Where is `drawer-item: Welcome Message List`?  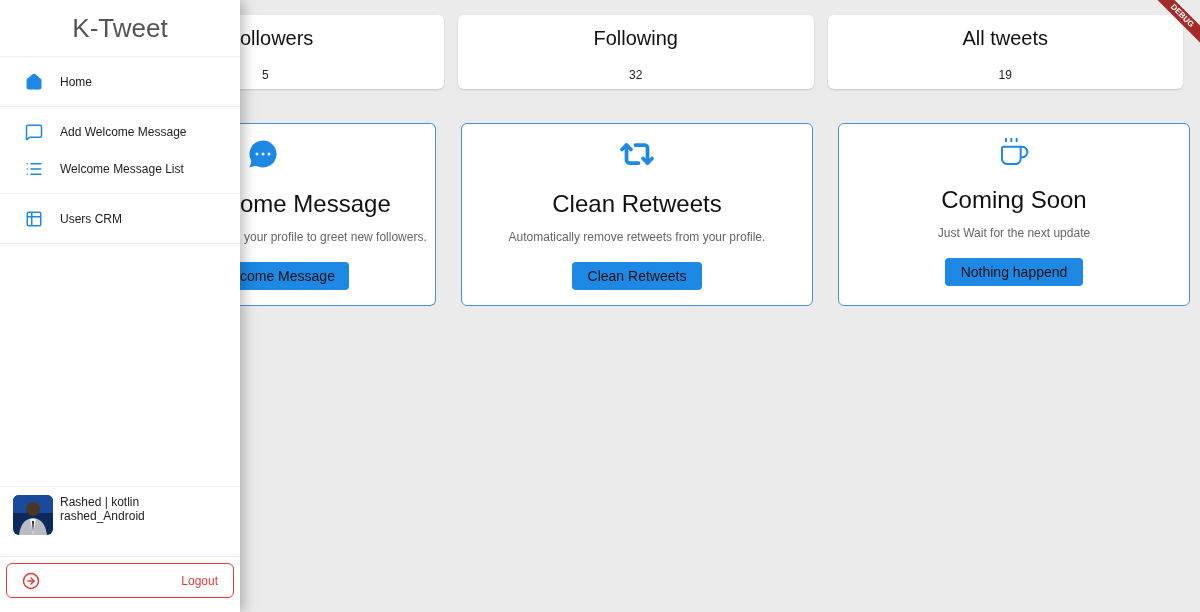
drawer-item: Welcome Message List is located at coordinates (120, 168).